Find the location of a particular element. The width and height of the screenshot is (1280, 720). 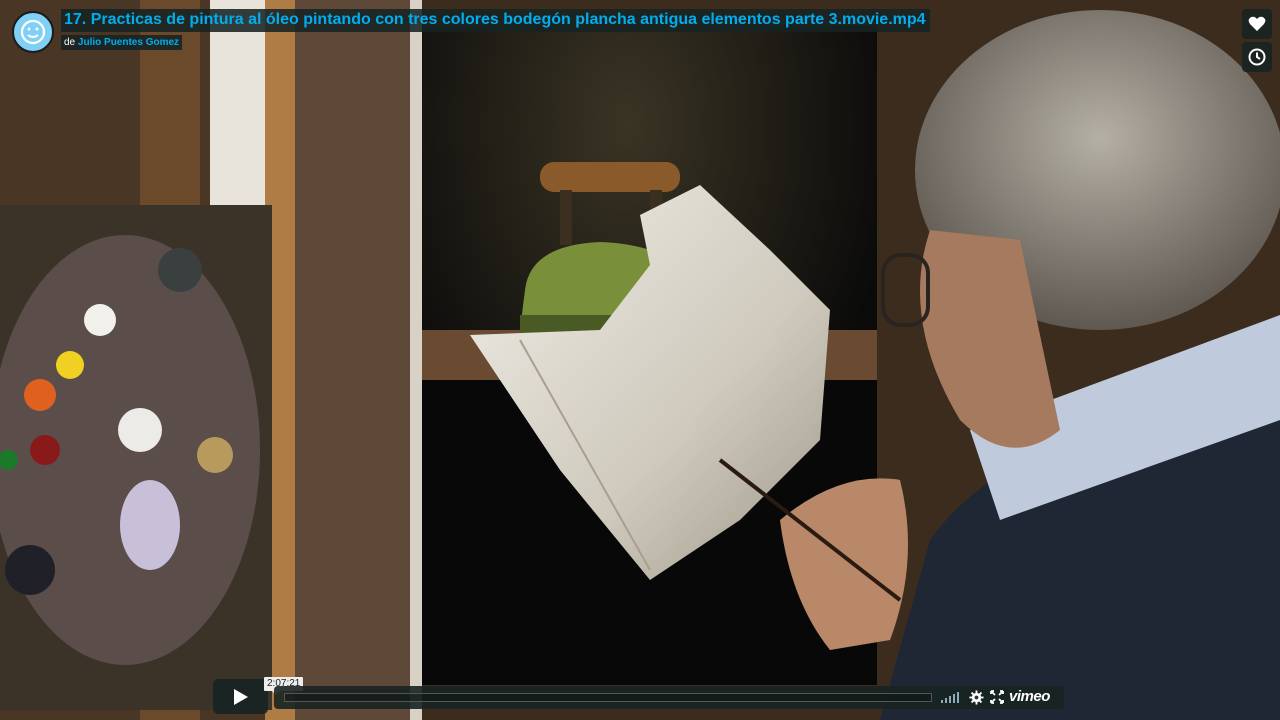

clock-icon is located at coordinates (1257, 57).